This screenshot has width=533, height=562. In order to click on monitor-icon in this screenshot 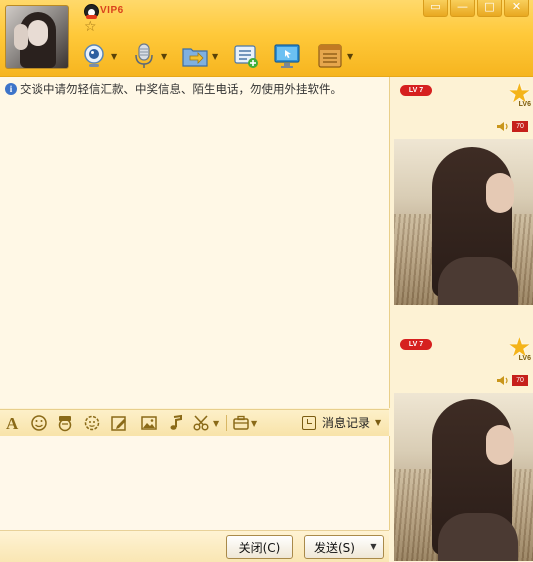, I will do `click(287, 56)`.